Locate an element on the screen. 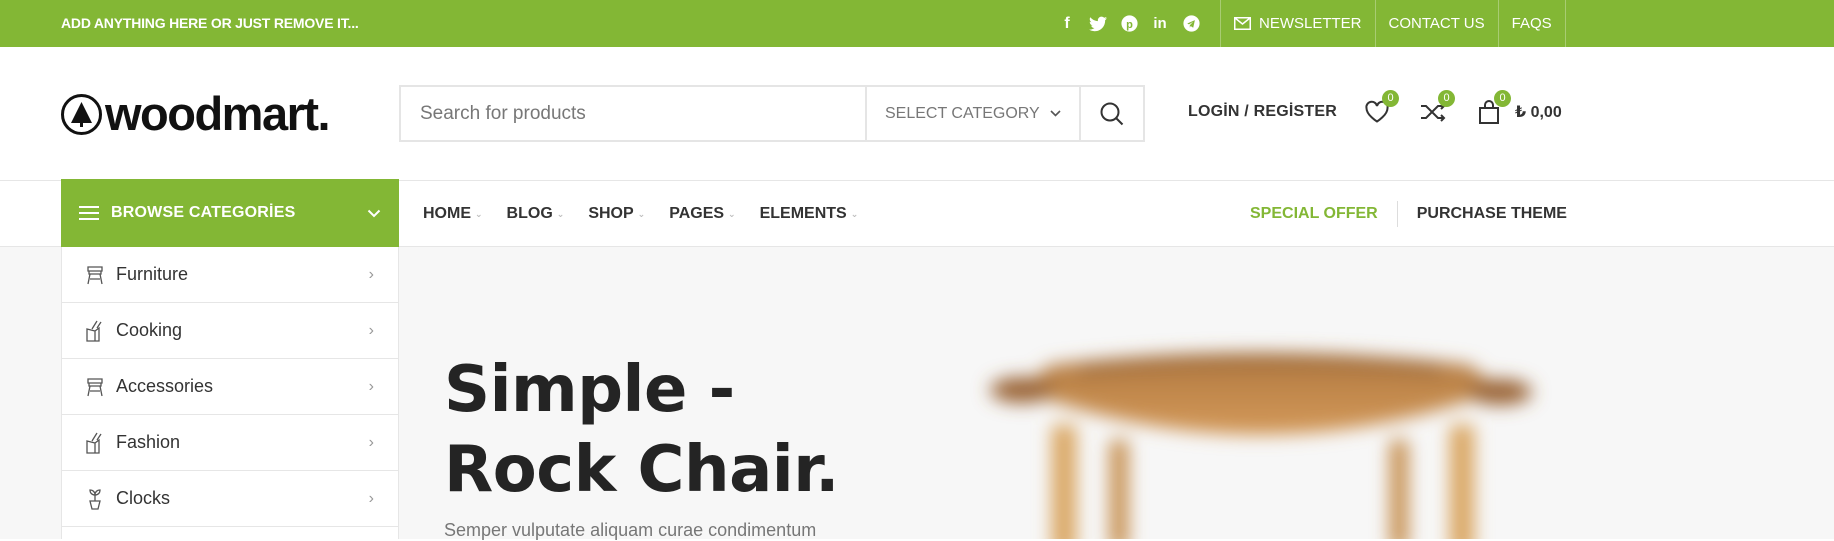  category-item-clocks: Clocks › is located at coordinates (230, 499).